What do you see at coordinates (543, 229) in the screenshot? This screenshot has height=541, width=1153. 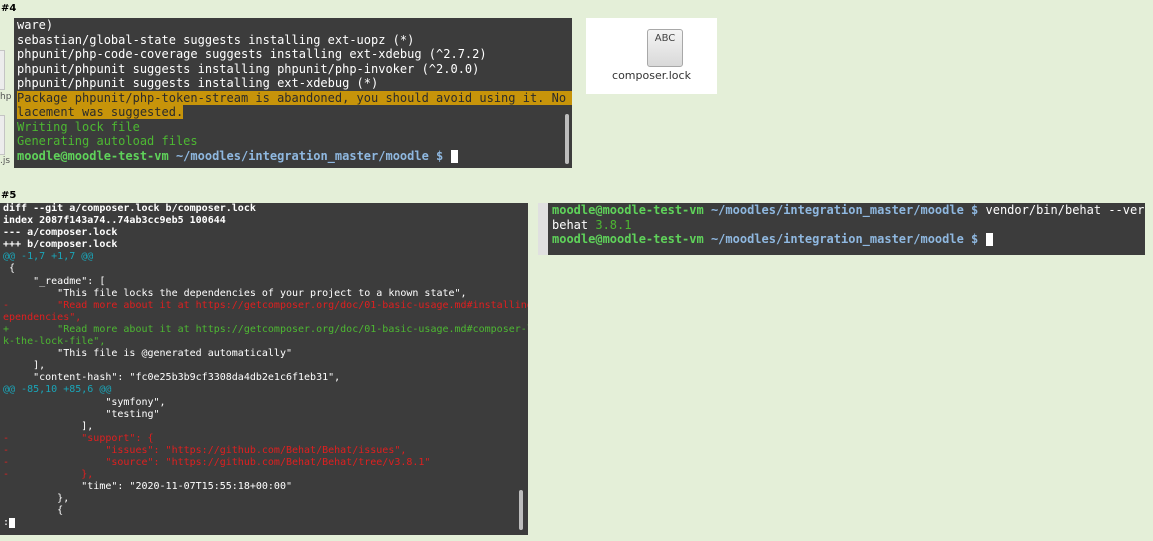 I see `window-gutter` at bounding box center [543, 229].